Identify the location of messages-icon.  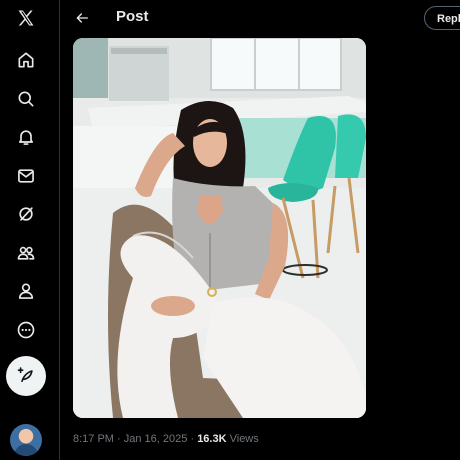
(26, 176).